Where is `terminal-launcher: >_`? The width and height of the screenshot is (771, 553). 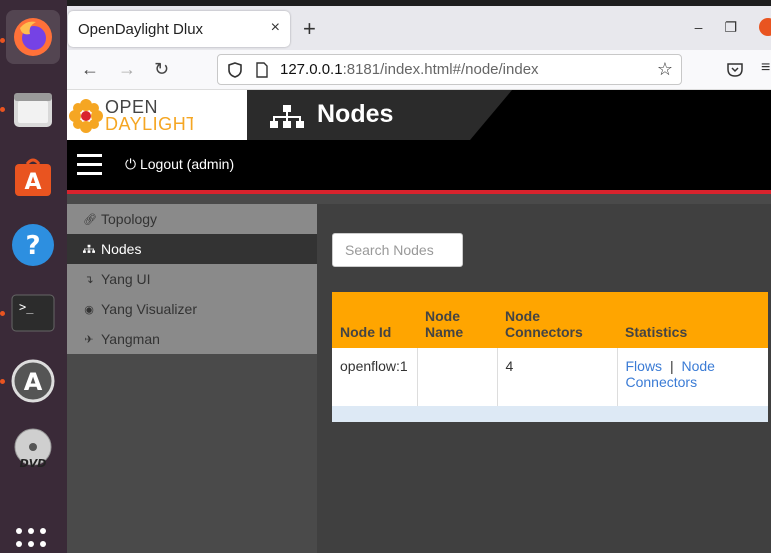
terminal-launcher: >_ is located at coordinates (33, 313).